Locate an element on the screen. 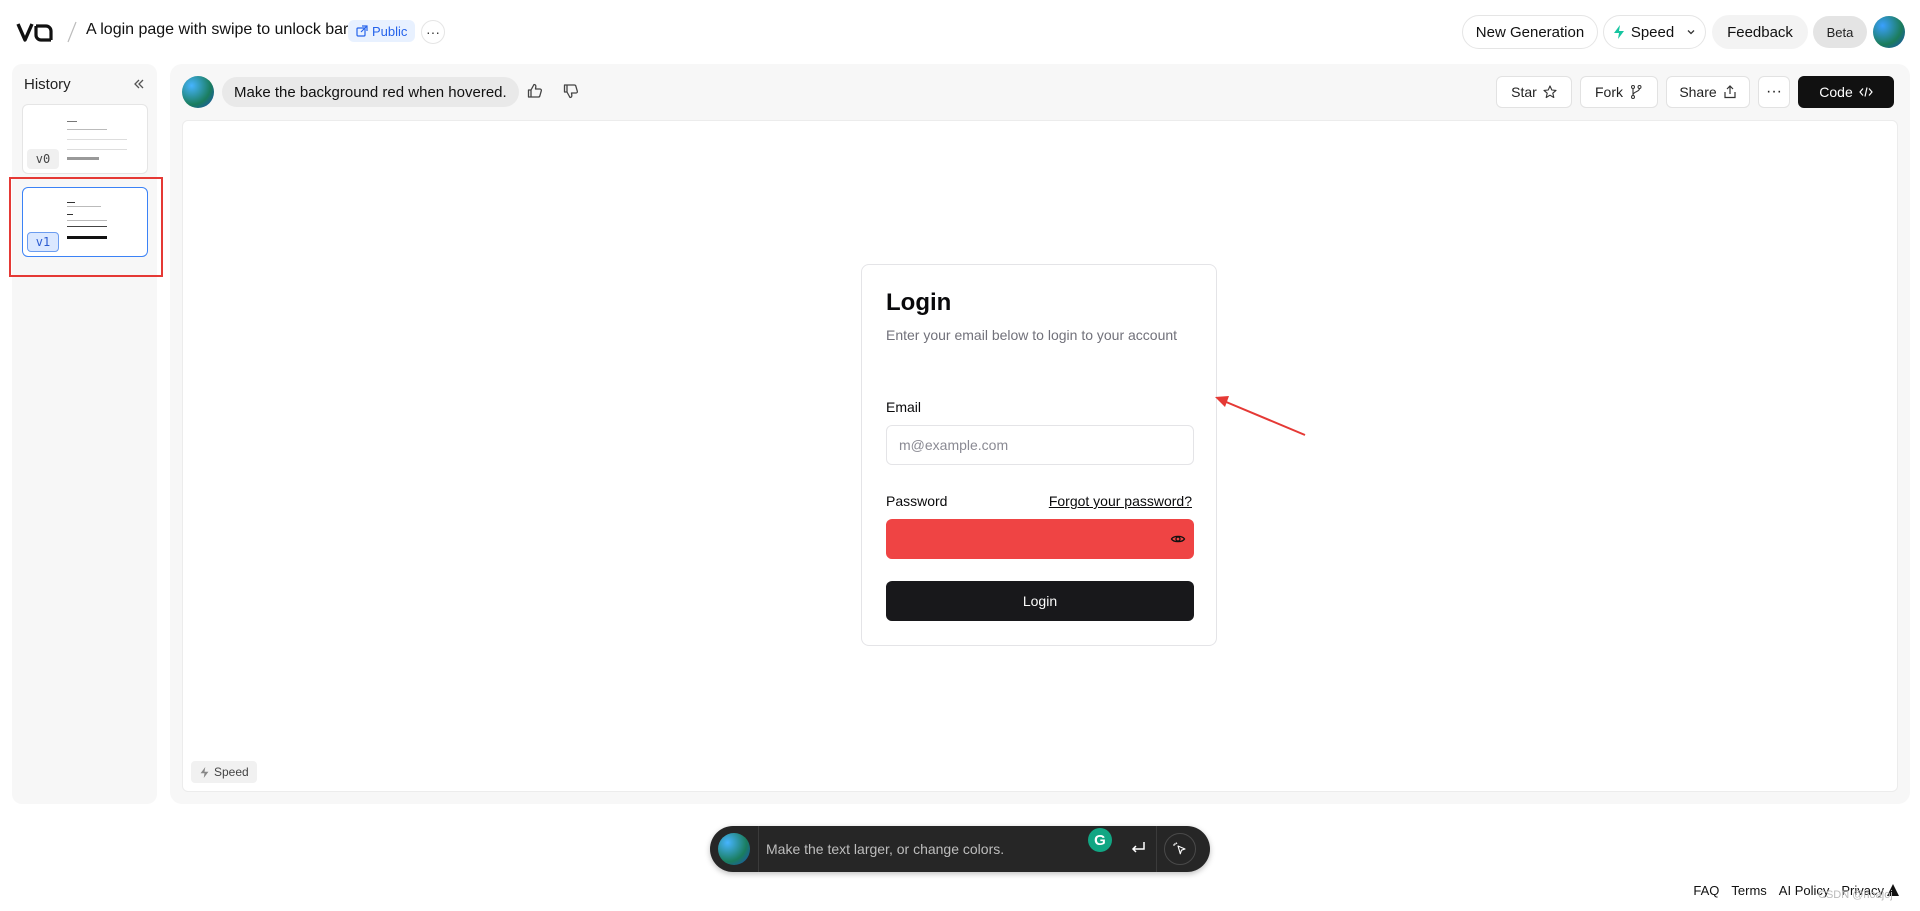 This screenshot has width=1920, height=911. fork-icon is located at coordinates (1636, 92).